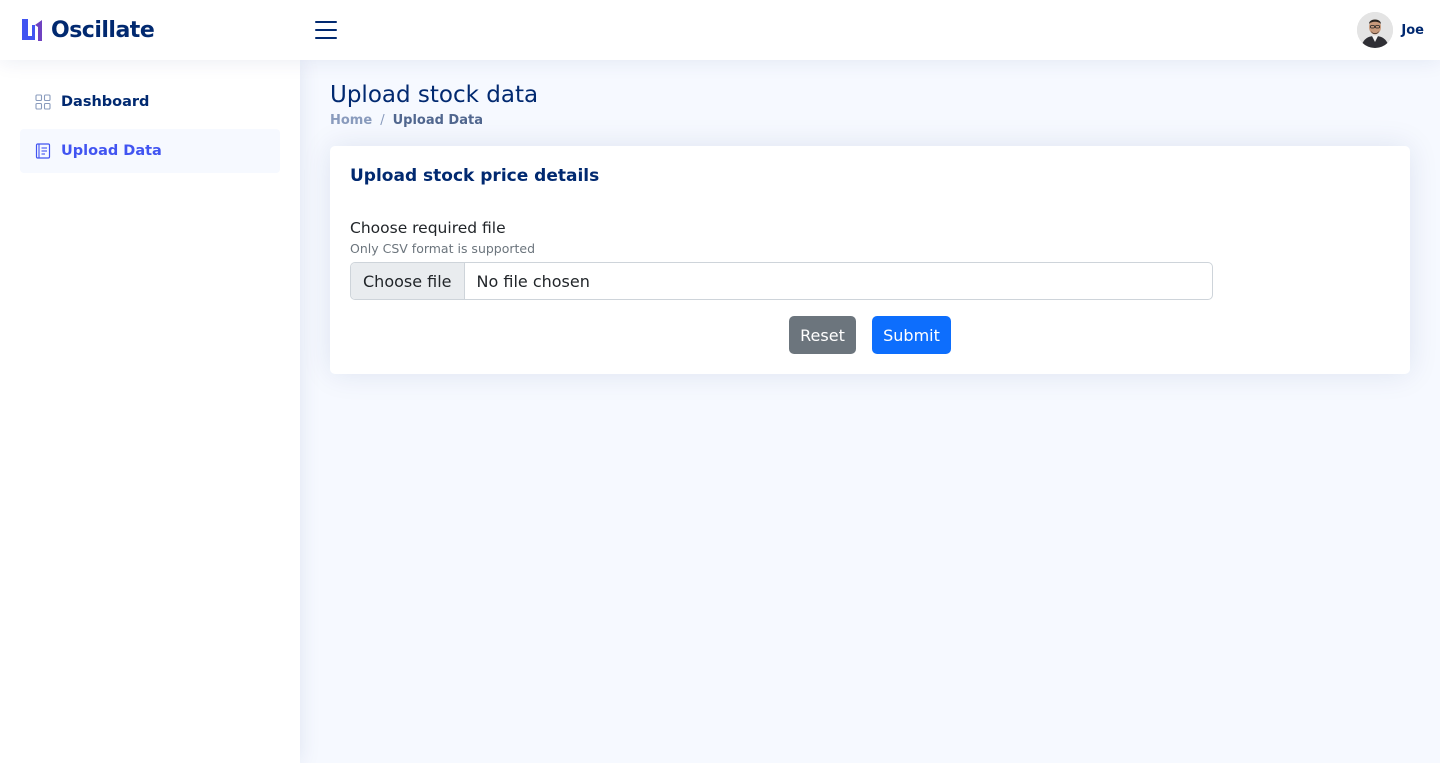  Describe the element at coordinates (111, 151) in the screenshot. I see `sidebar-item-label: Upload Data` at that location.